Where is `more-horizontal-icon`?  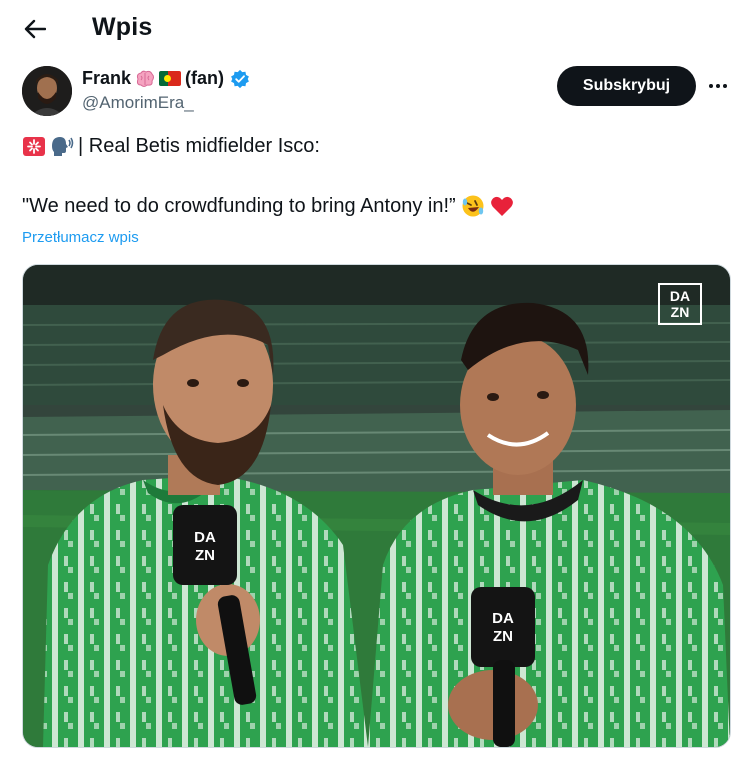
more-horizontal-icon is located at coordinates (718, 86).